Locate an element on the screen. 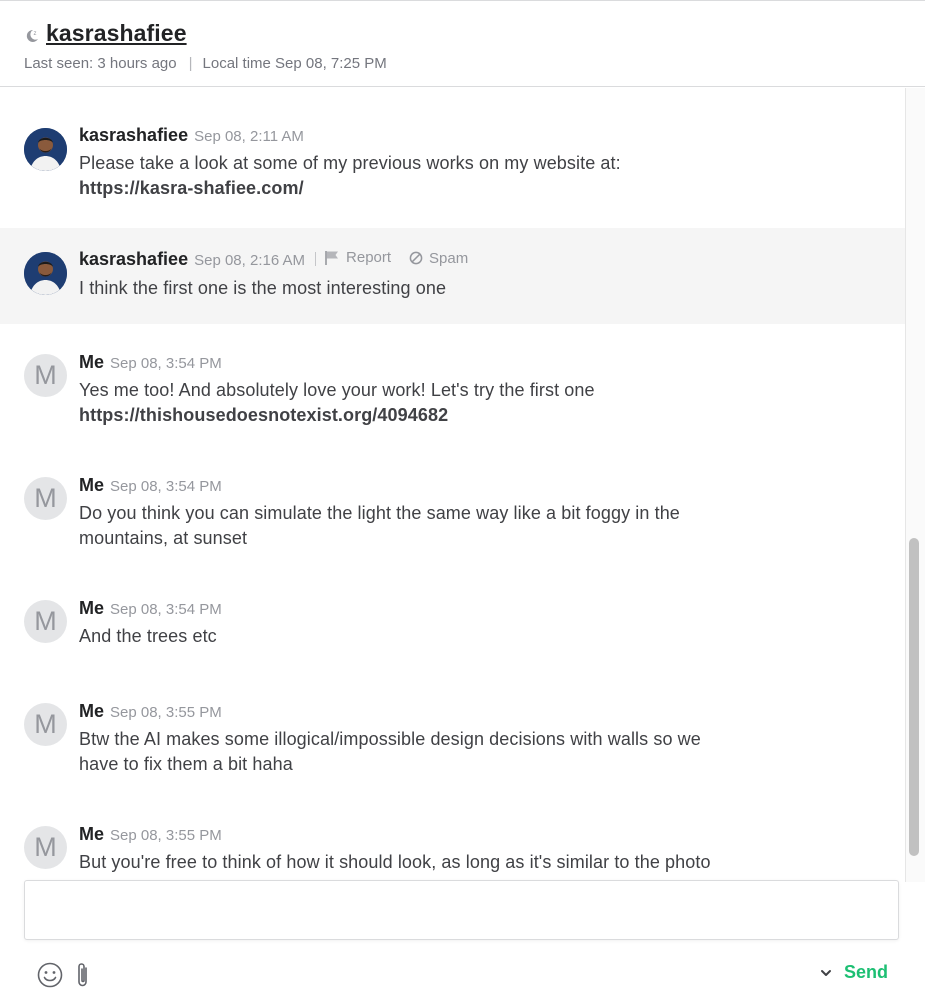 The image size is (925, 1000). contact-username-link: kasrashafiee is located at coordinates (116, 33).